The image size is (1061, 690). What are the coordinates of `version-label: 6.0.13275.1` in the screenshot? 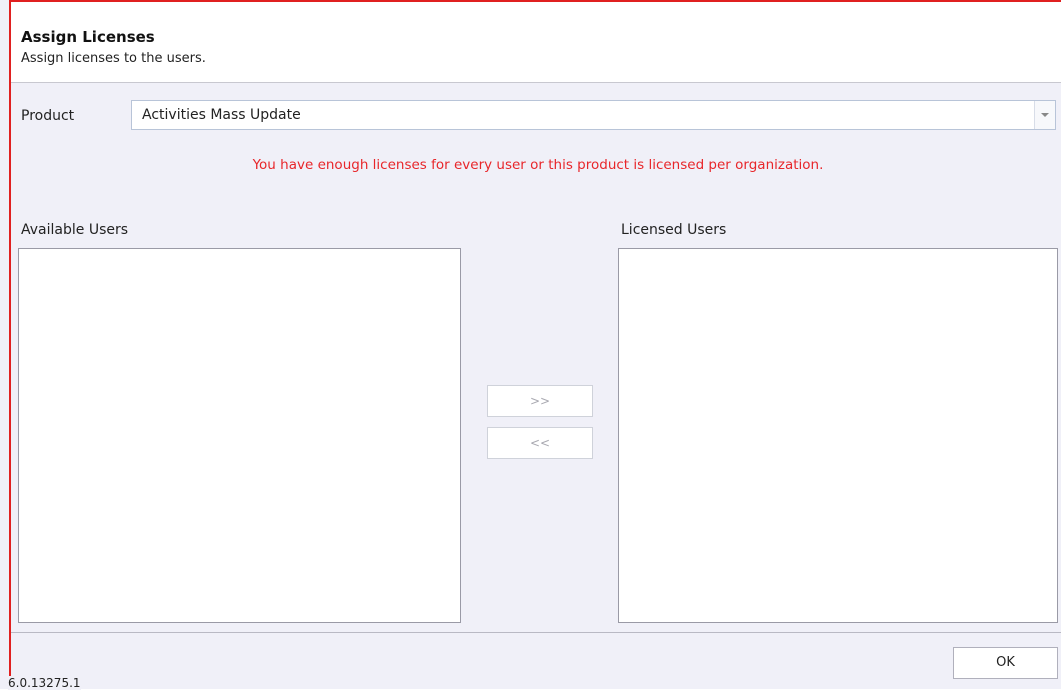 It's located at (44, 683).